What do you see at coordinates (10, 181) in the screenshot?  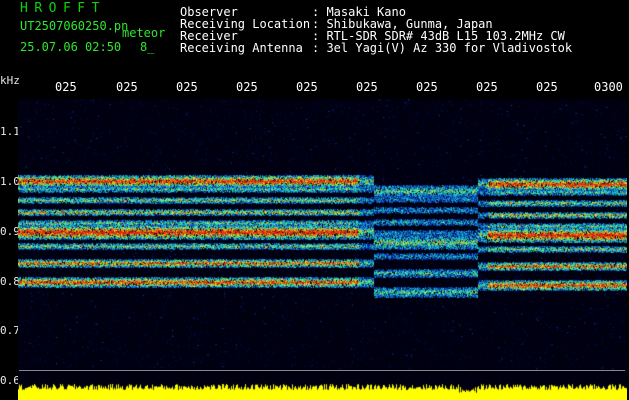 I see `y-tick-1-0: 1.0` at bounding box center [10, 181].